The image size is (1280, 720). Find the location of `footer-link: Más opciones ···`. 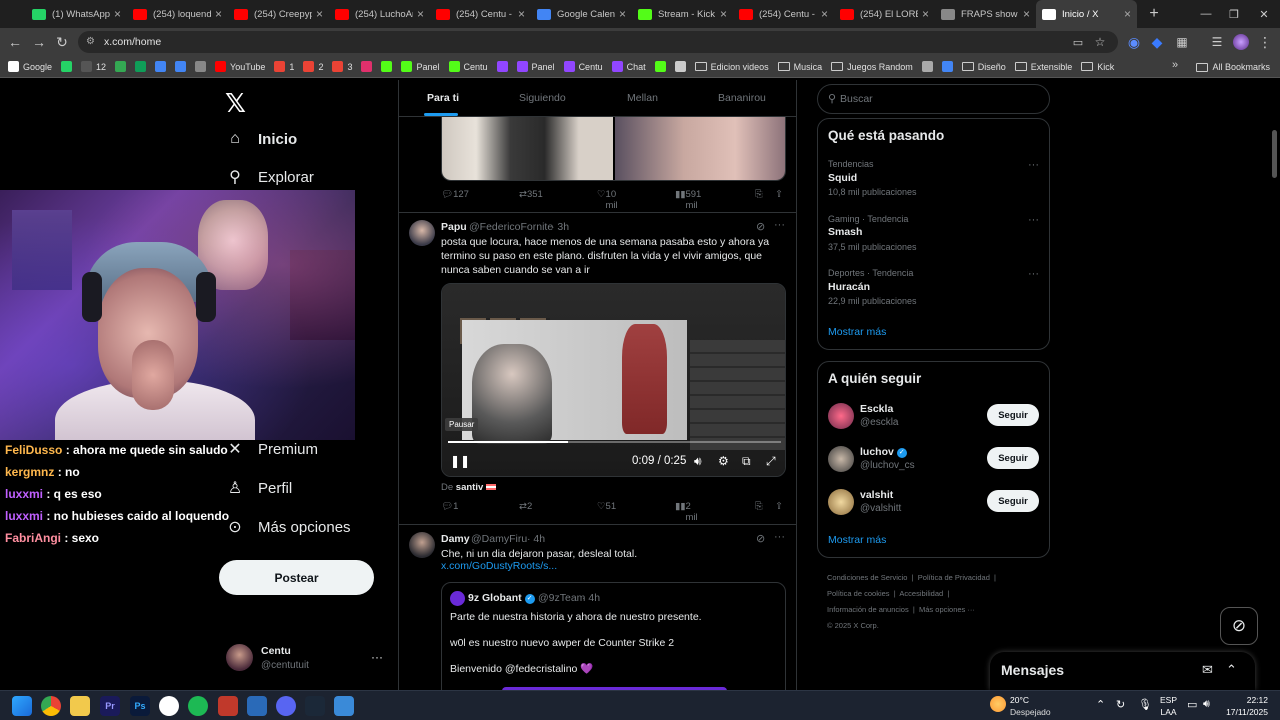

footer-link: Más opciones ··· is located at coordinates (947, 609).